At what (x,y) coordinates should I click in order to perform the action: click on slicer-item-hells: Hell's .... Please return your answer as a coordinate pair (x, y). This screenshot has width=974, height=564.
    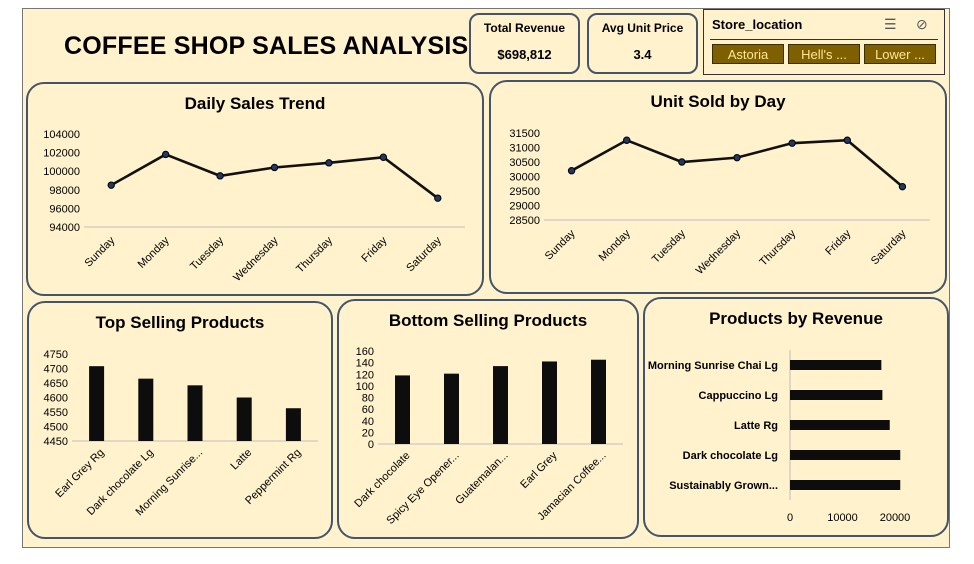
    Looking at the image, I should click on (824, 54).